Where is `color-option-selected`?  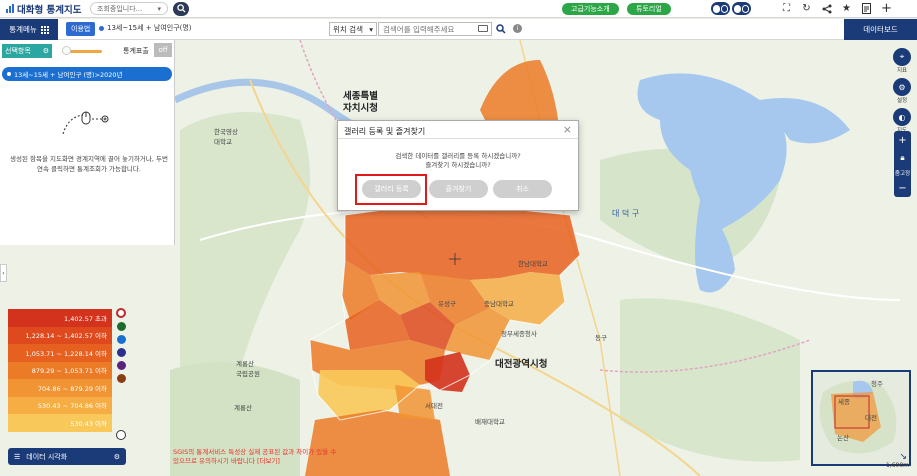 color-option-selected is located at coordinates (121, 313).